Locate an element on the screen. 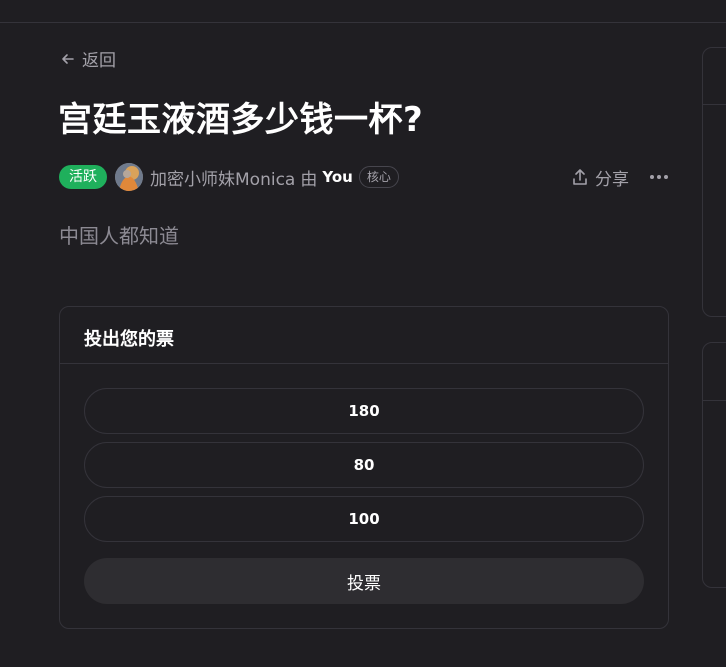 The width and height of the screenshot is (726, 667). more-horizontal-icon is located at coordinates (659, 177).